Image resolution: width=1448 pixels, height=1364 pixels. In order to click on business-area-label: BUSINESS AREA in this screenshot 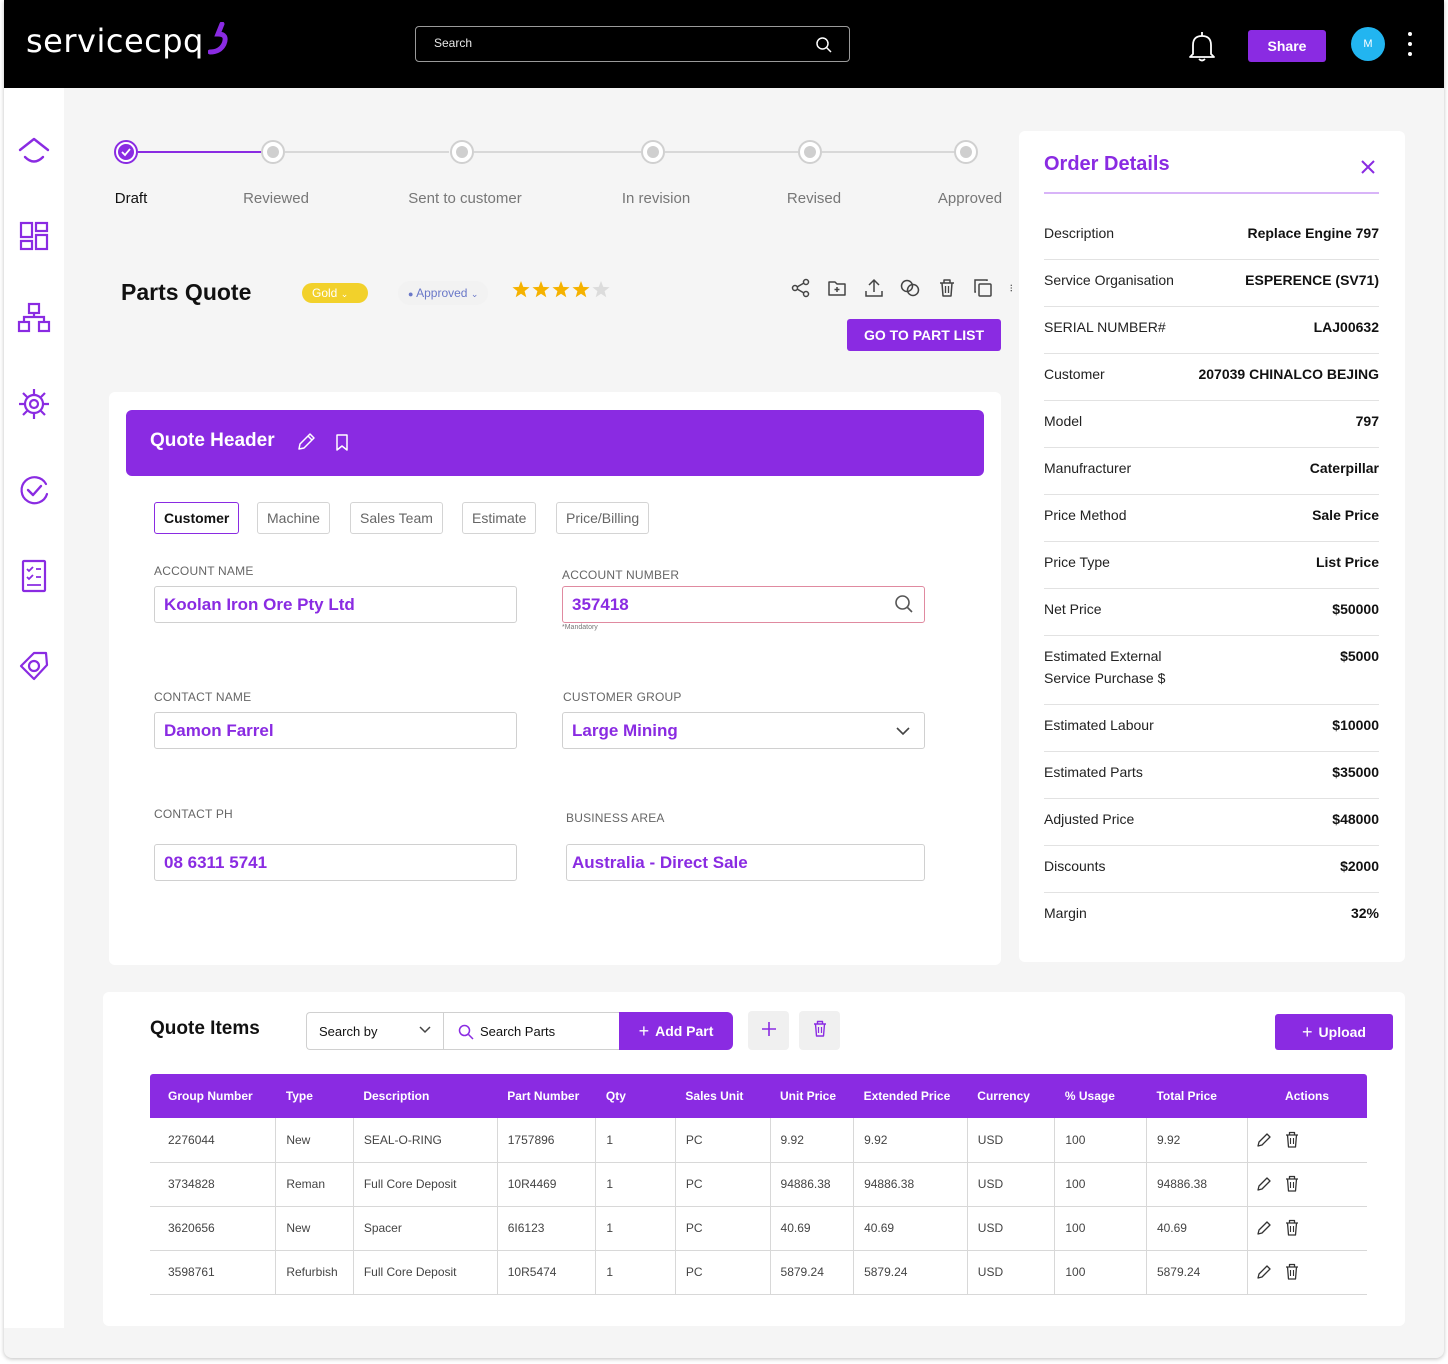, I will do `click(615, 818)`.